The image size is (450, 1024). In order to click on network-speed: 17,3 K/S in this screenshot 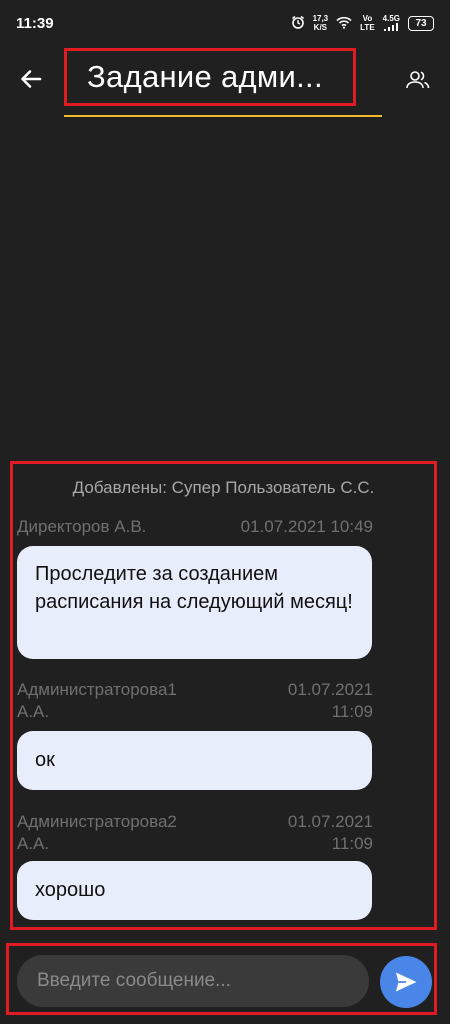, I will do `click(321, 23)`.